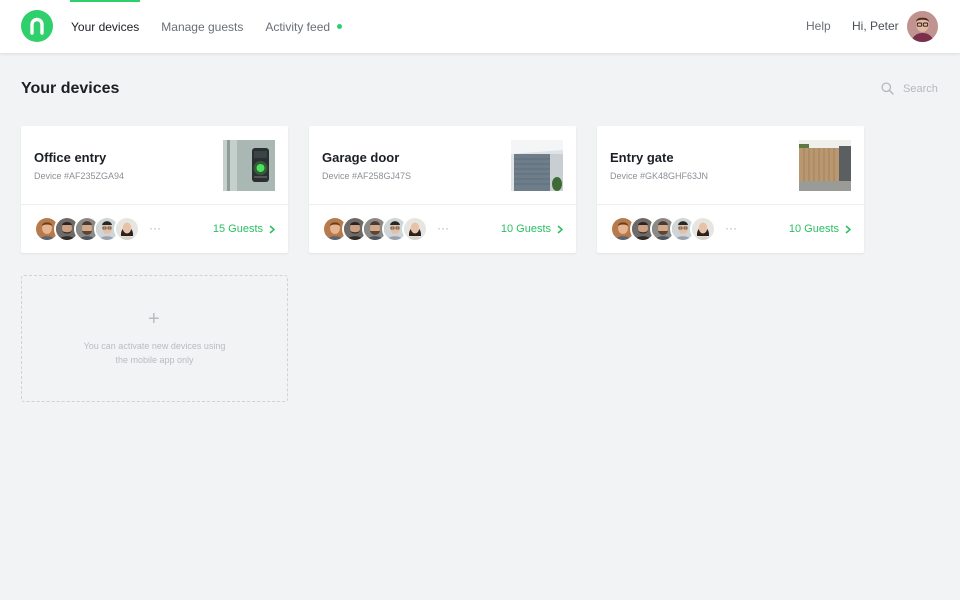 The width and height of the screenshot is (960, 600). Describe the element at coordinates (298, 26) in the screenshot. I see `nav-activity-feed-label: Activity feed` at that location.